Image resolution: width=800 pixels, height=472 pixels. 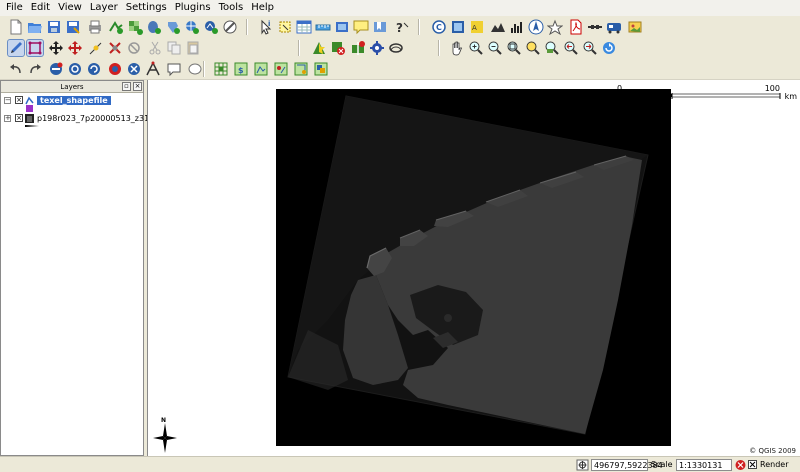 What do you see at coordinates (211, 27) in the screenshot?
I see `add-wfs-layer-icon` at bounding box center [211, 27].